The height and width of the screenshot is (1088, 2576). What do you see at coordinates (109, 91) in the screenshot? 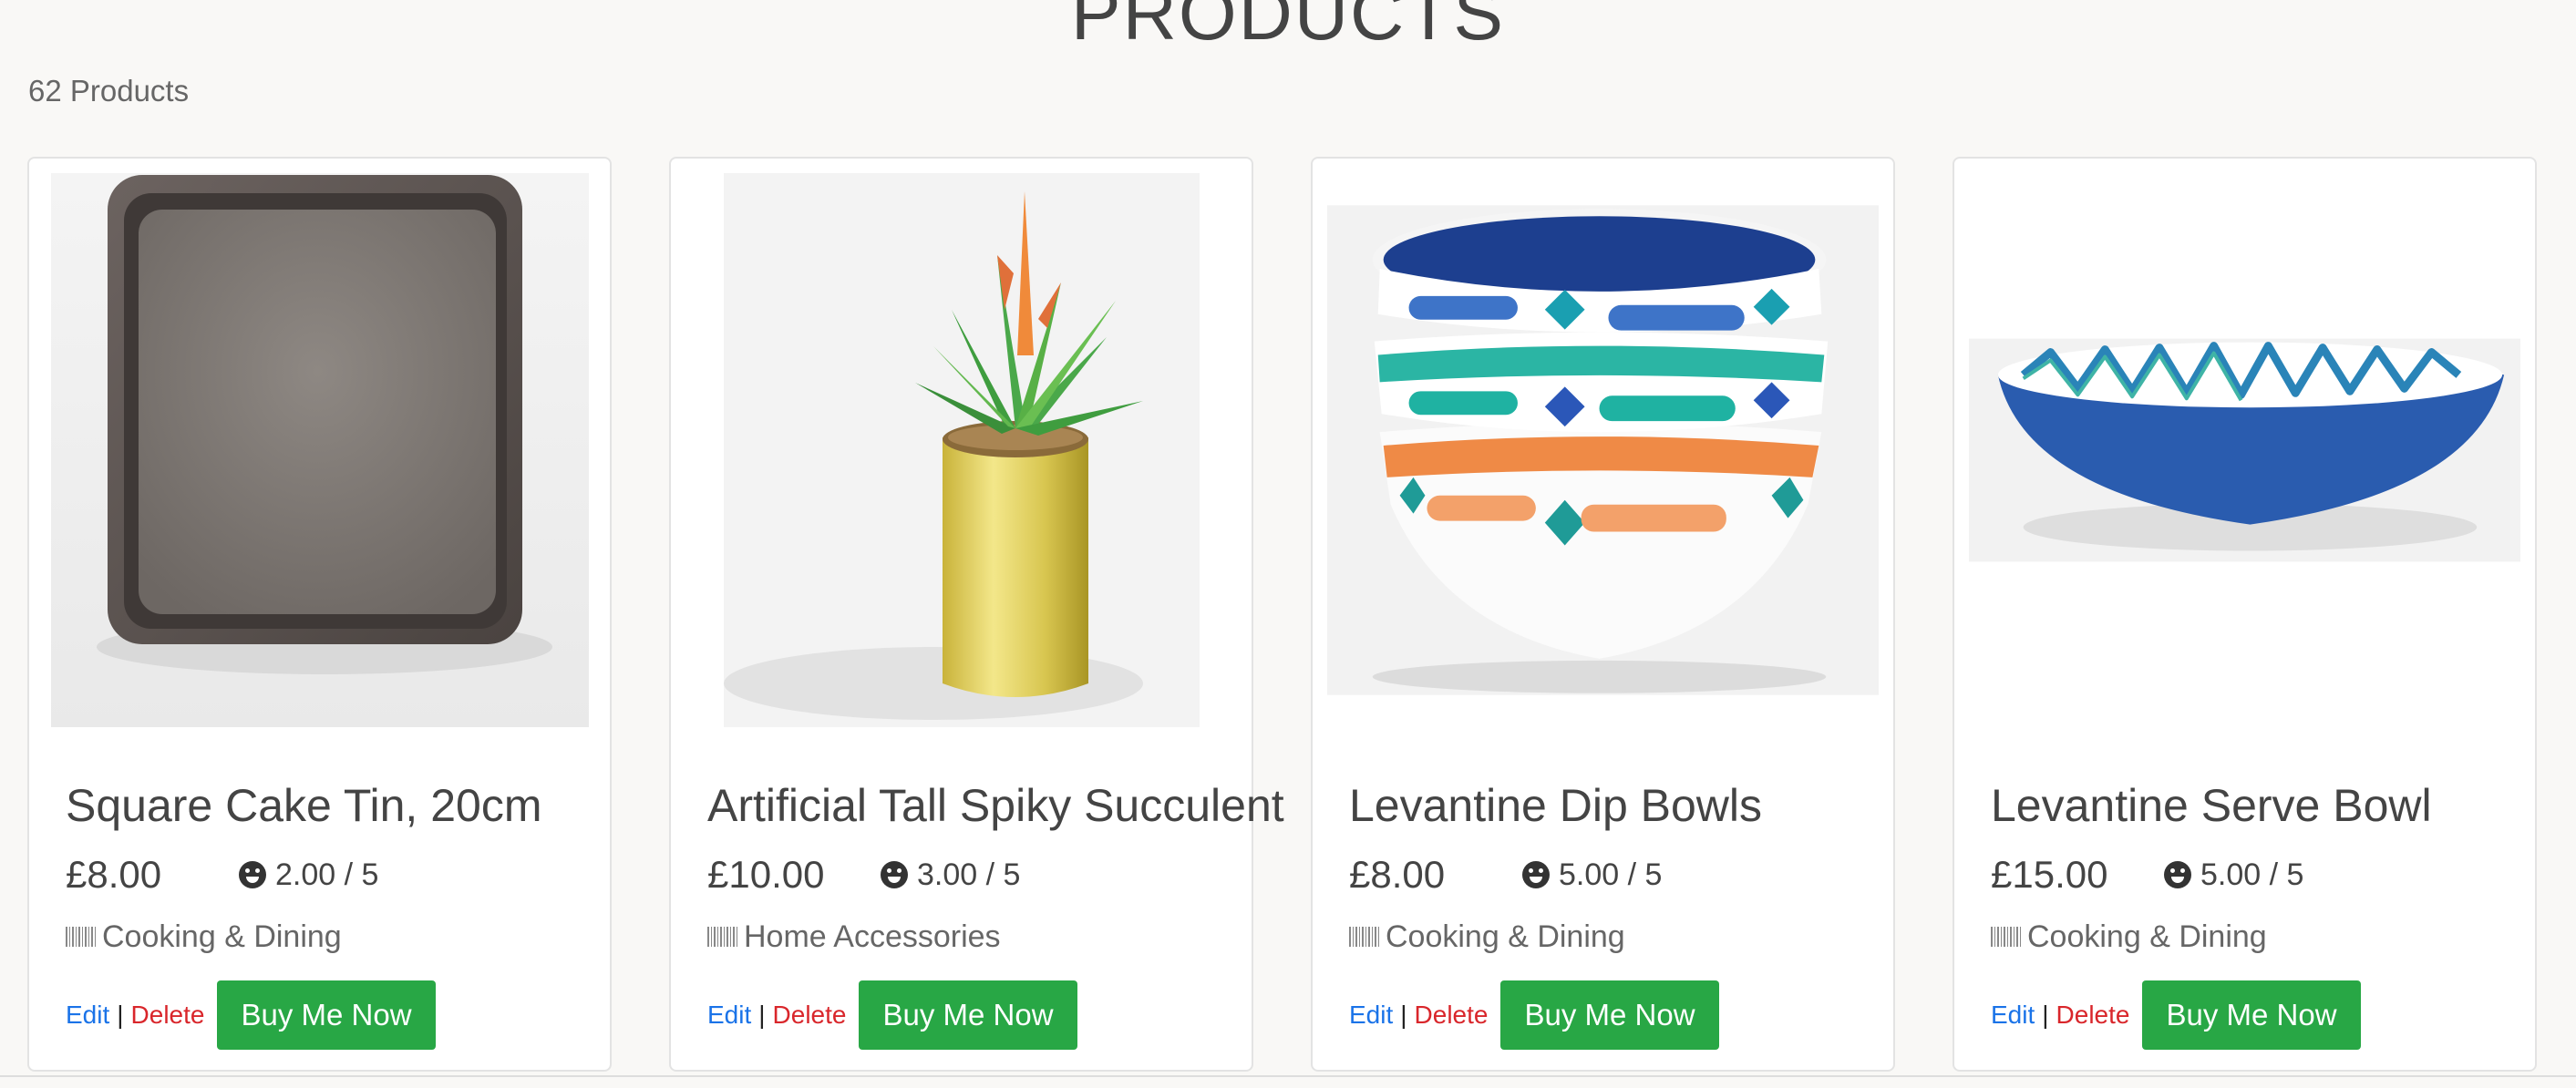
I see `product-count: 62 Products` at bounding box center [109, 91].